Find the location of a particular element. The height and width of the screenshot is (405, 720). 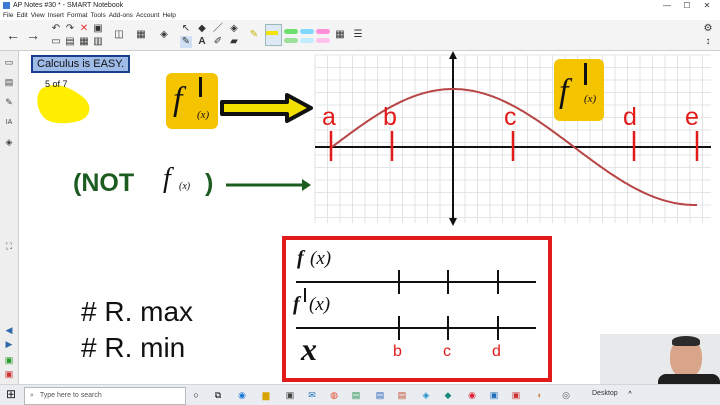

properties-icon: IA is located at coordinates (9, 122).